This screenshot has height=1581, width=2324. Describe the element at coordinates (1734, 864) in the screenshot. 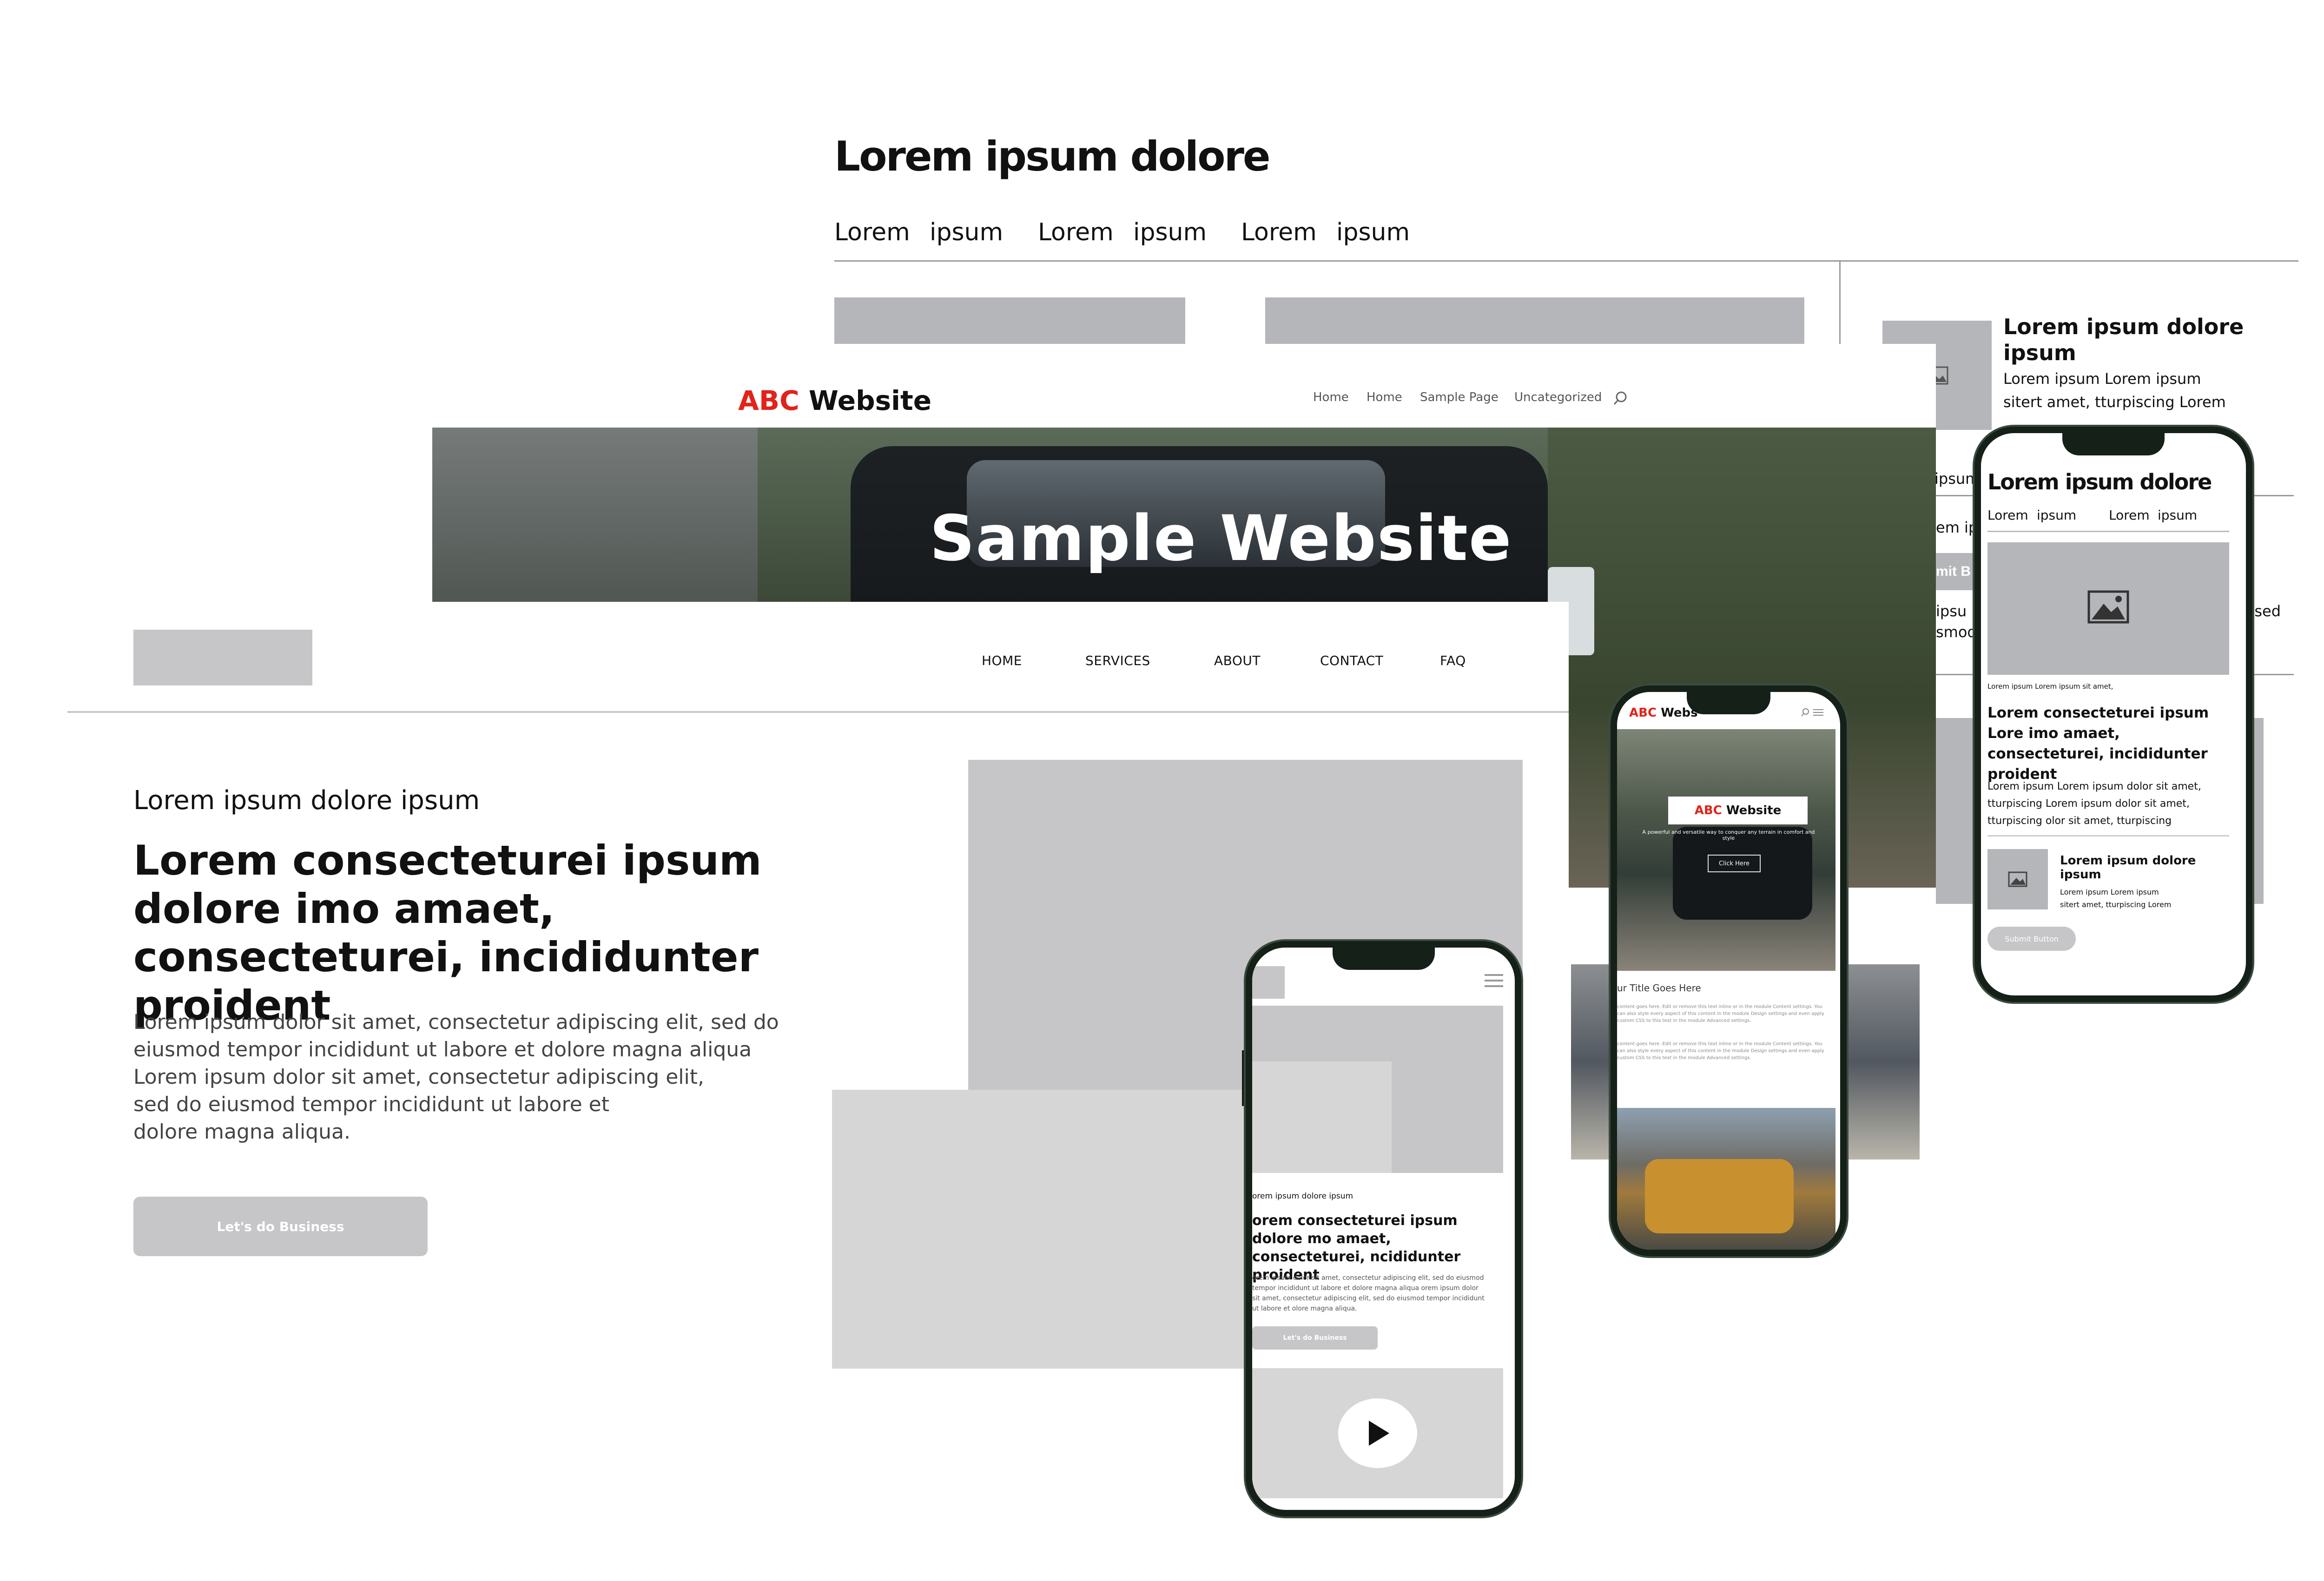

I see `phone2-click-button: Click Here` at that location.